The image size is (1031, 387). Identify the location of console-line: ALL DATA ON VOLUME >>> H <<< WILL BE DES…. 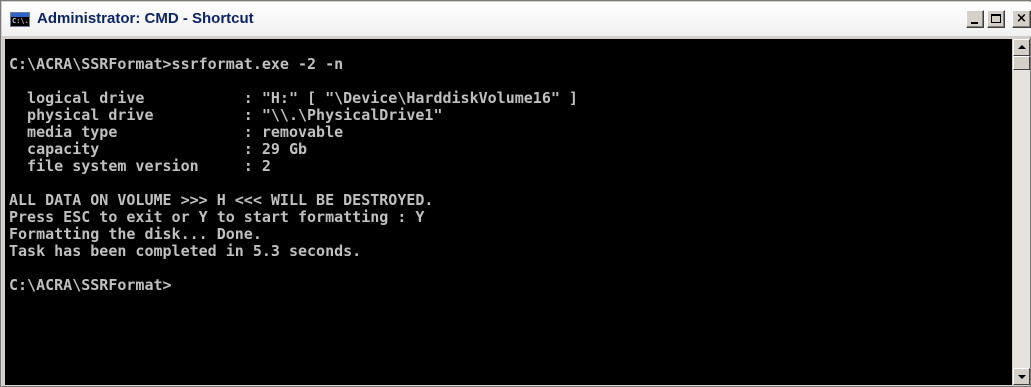
(221, 200).